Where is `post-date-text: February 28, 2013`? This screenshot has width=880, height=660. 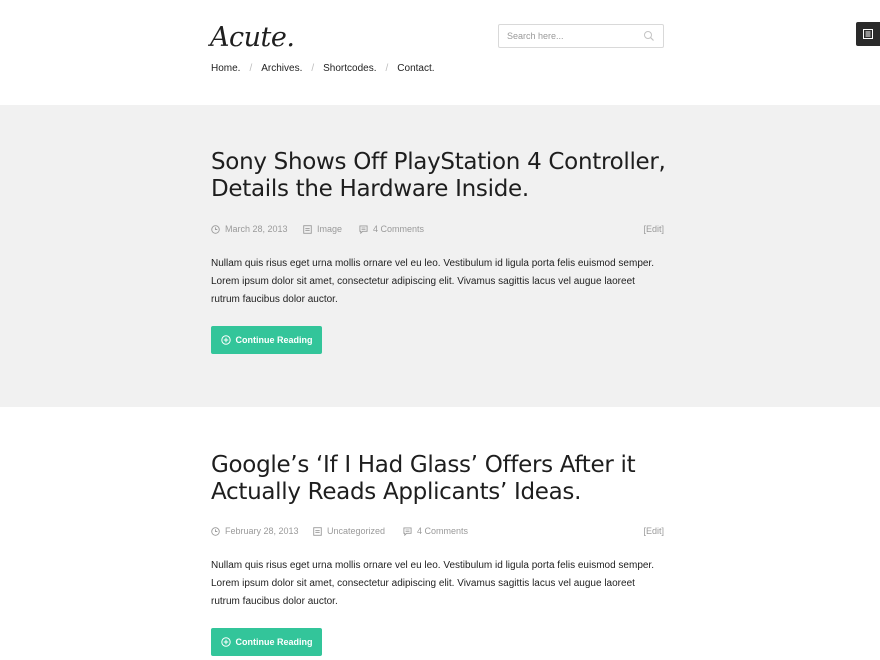 post-date-text: February 28, 2013 is located at coordinates (262, 531).